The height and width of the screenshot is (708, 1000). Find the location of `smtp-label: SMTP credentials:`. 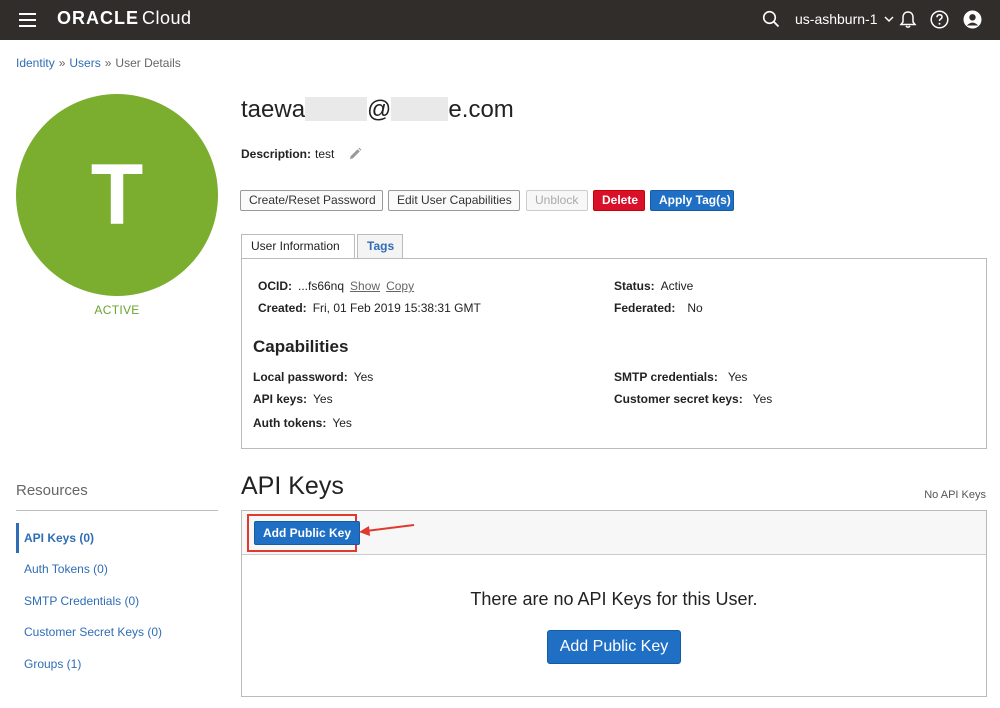

smtp-label: SMTP credentials: is located at coordinates (666, 377).